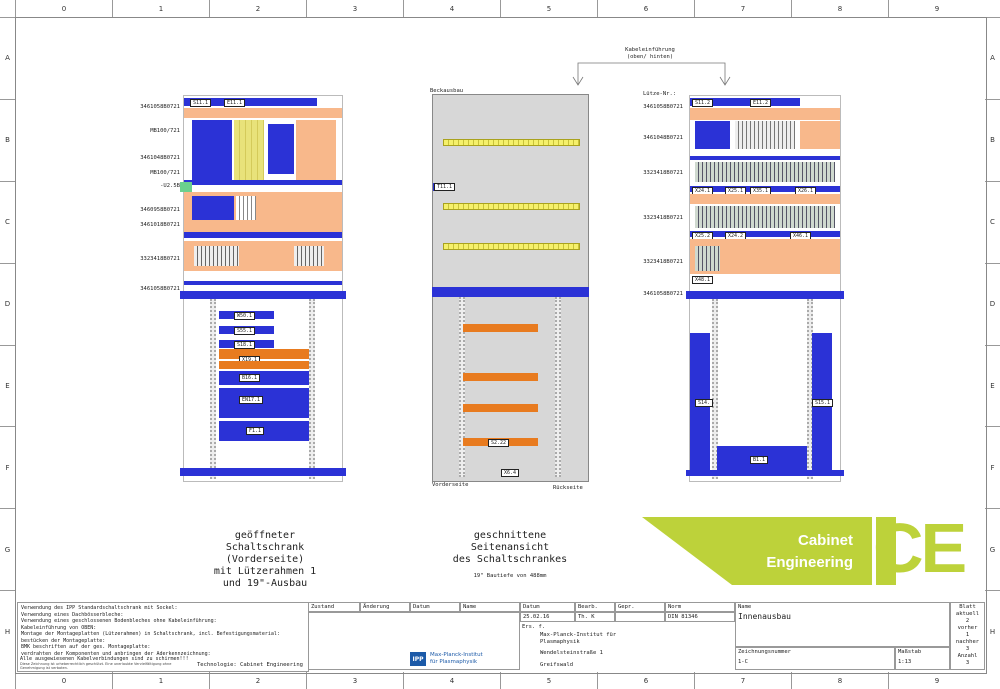  Describe the element at coordinates (435, 607) in the screenshot. I see `tb-datum: Datum` at that location.